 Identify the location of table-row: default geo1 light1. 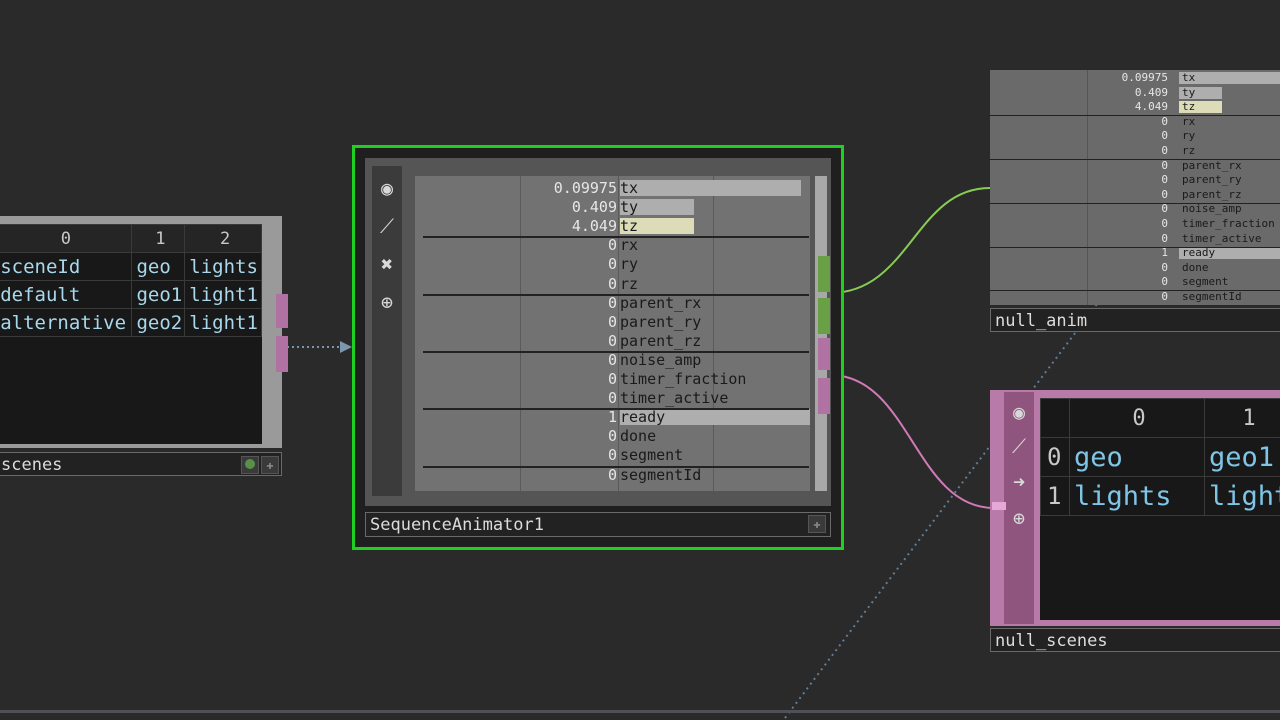
(131, 294).